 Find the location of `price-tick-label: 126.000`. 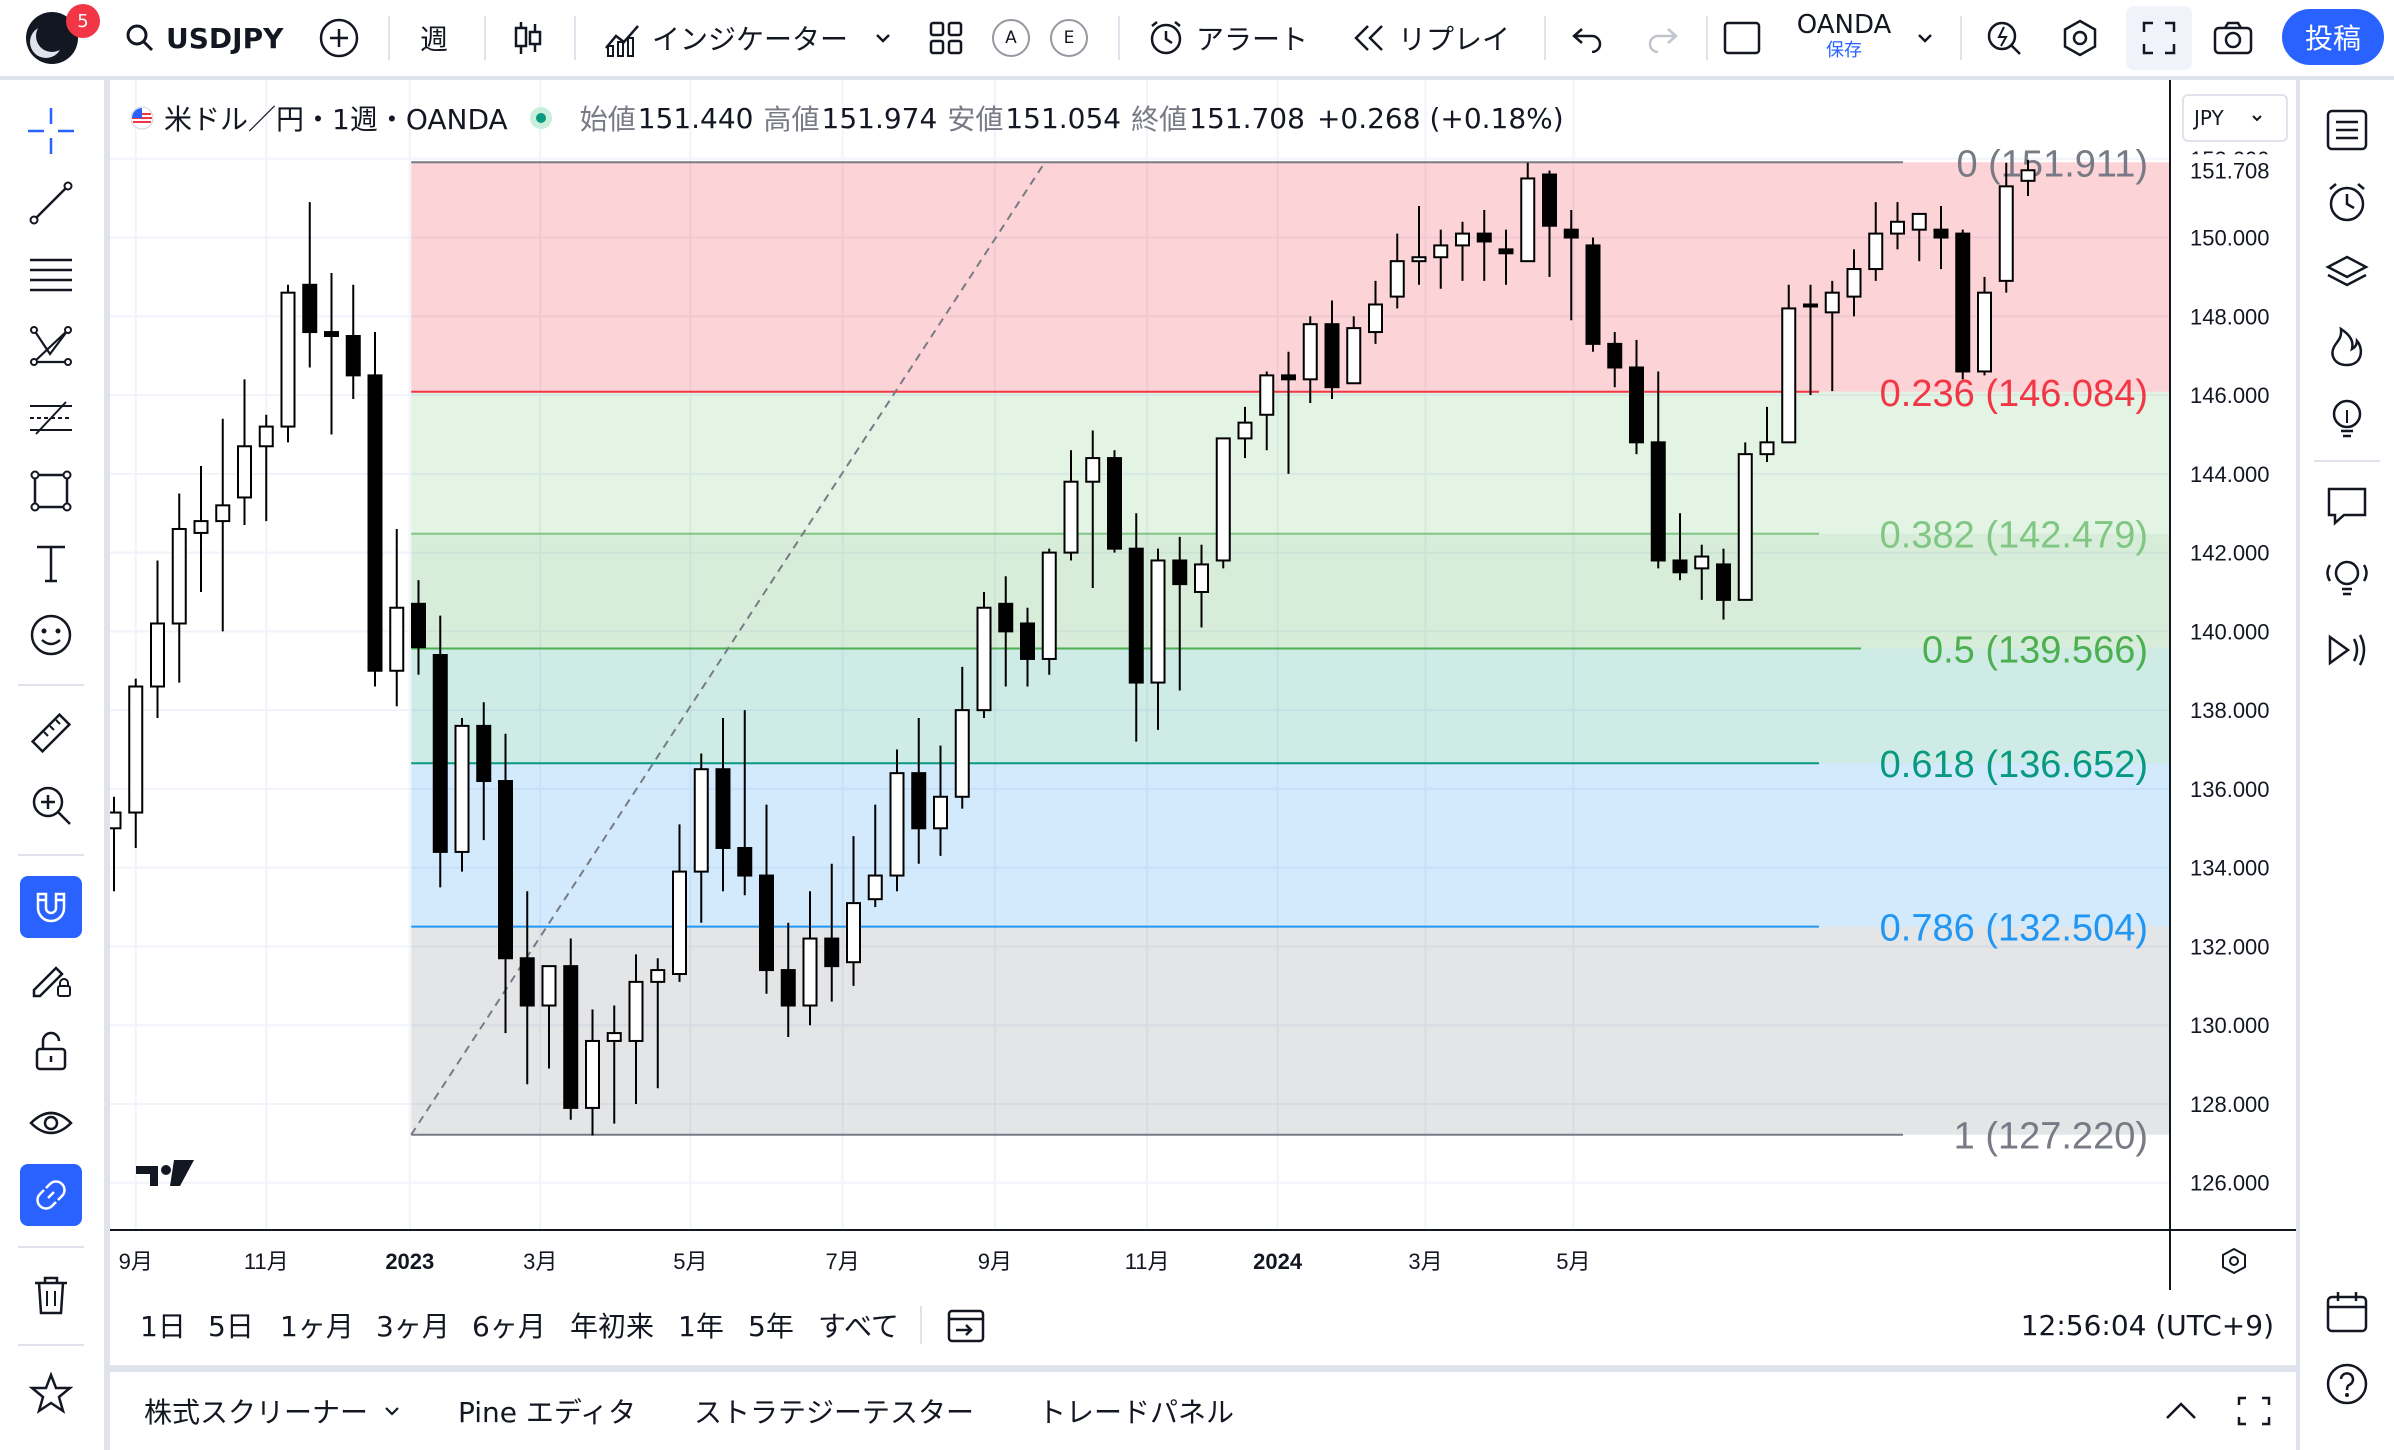

price-tick-label: 126.000 is located at coordinates (2230, 1183).